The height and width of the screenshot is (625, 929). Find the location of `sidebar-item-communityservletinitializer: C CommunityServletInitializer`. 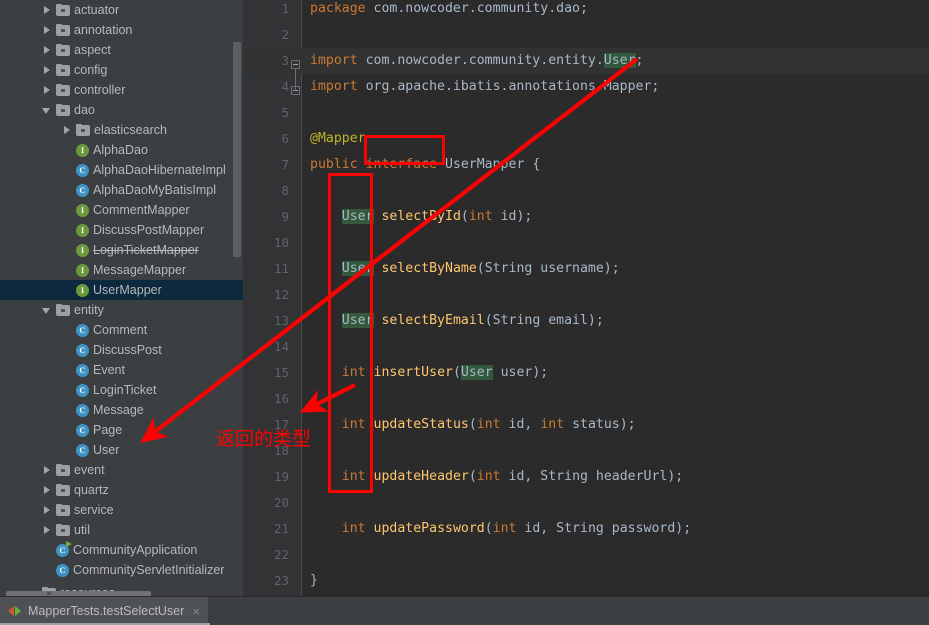

sidebar-item-communityservletinitializer: C CommunityServletInitializer is located at coordinates (121, 570).